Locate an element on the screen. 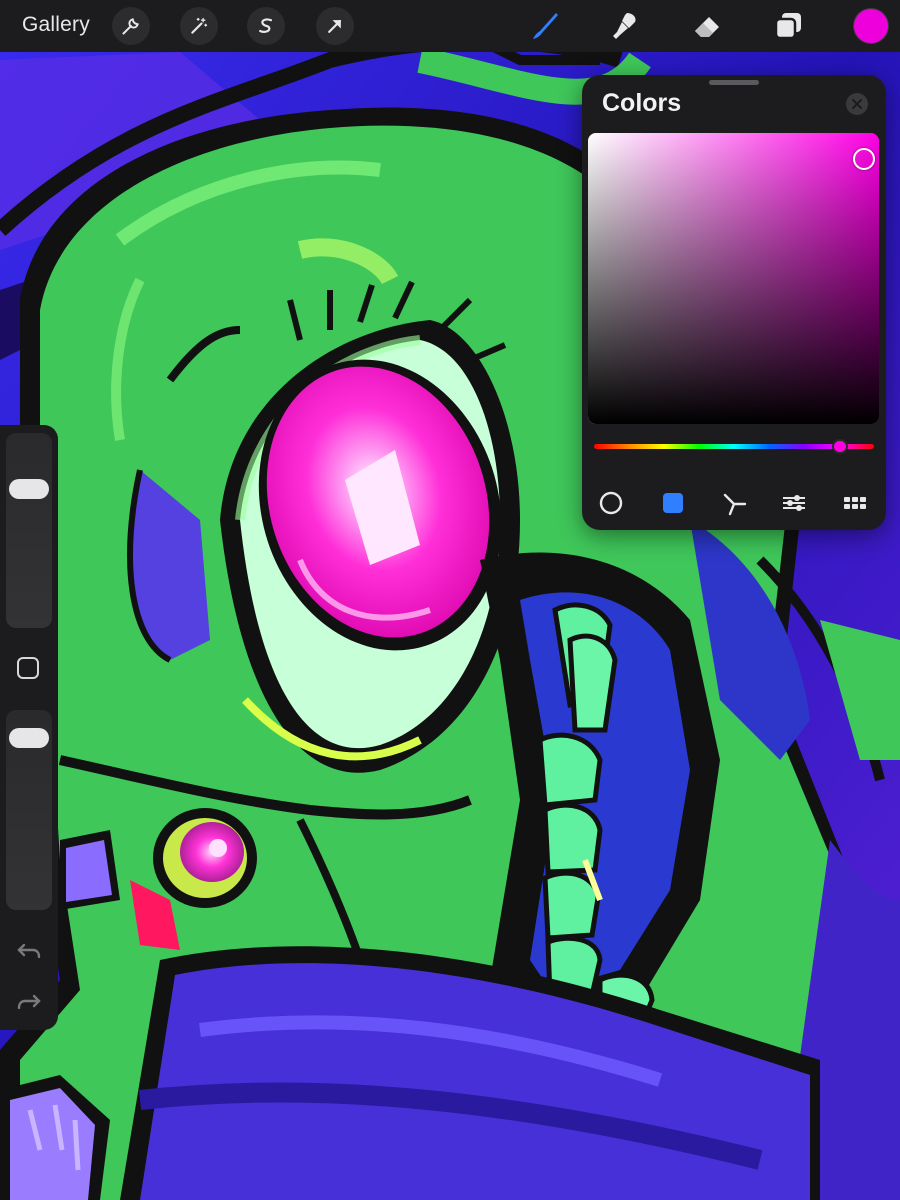 The width and height of the screenshot is (900, 1200). adjustments-magic-wand-icon is located at coordinates (199, 26).